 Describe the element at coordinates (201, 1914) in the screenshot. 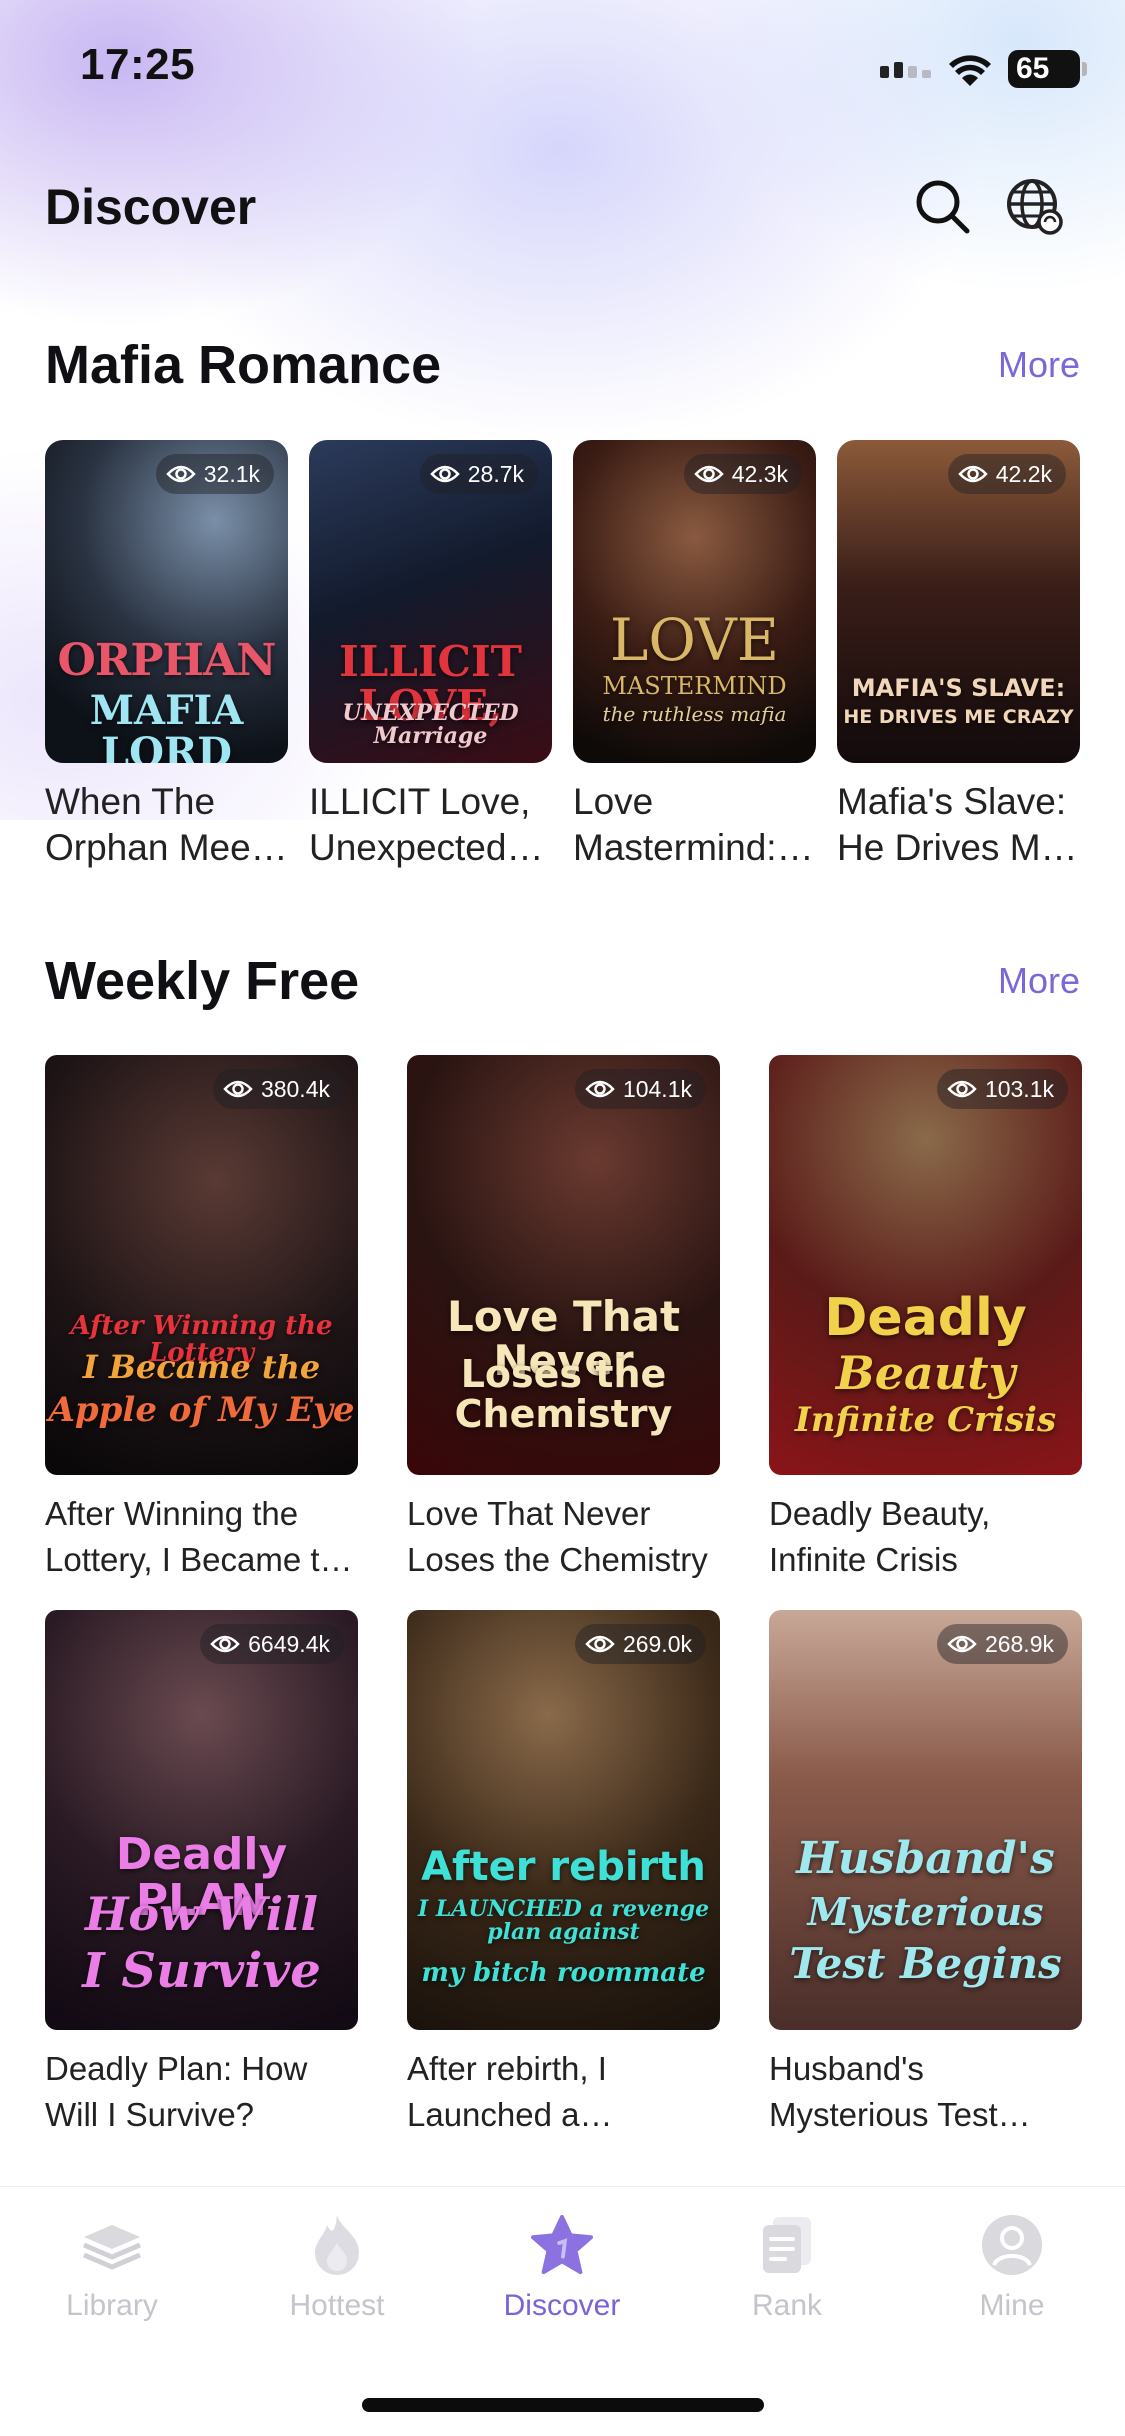

I see `cover-title: How Will` at that location.